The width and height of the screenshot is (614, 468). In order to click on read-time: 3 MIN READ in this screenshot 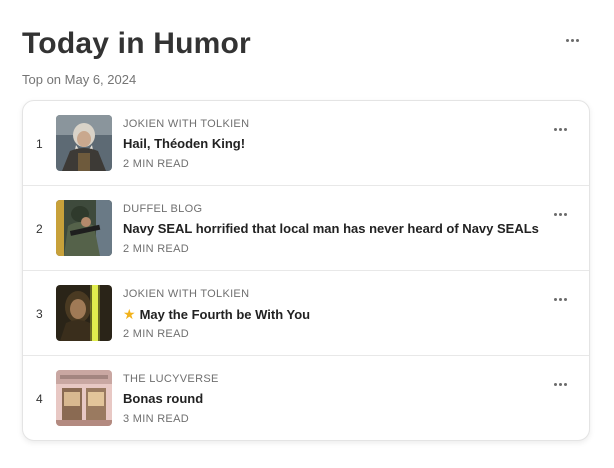, I will do `click(156, 419)`.